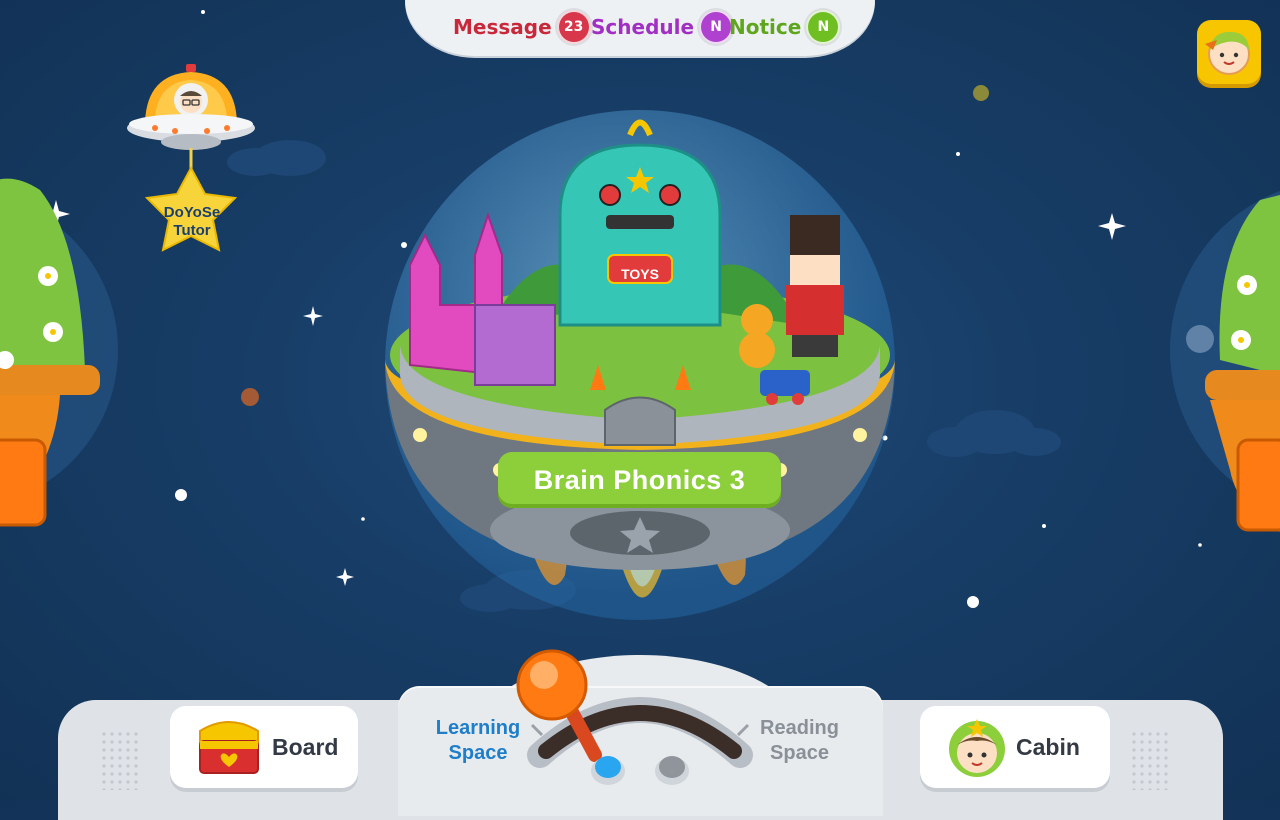  What do you see at coordinates (765, 27) in the screenshot?
I see `notice-label: Notice` at bounding box center [765, 27].